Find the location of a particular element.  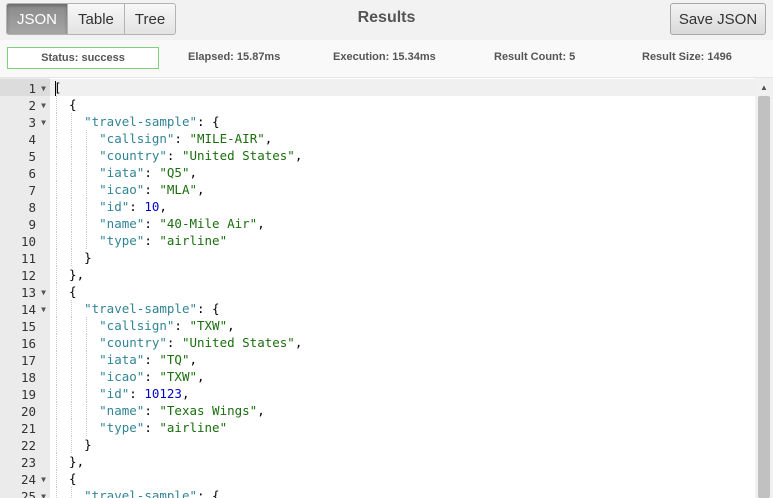

gutter-row: 13 ▼ is located at coordinates (25, 291).